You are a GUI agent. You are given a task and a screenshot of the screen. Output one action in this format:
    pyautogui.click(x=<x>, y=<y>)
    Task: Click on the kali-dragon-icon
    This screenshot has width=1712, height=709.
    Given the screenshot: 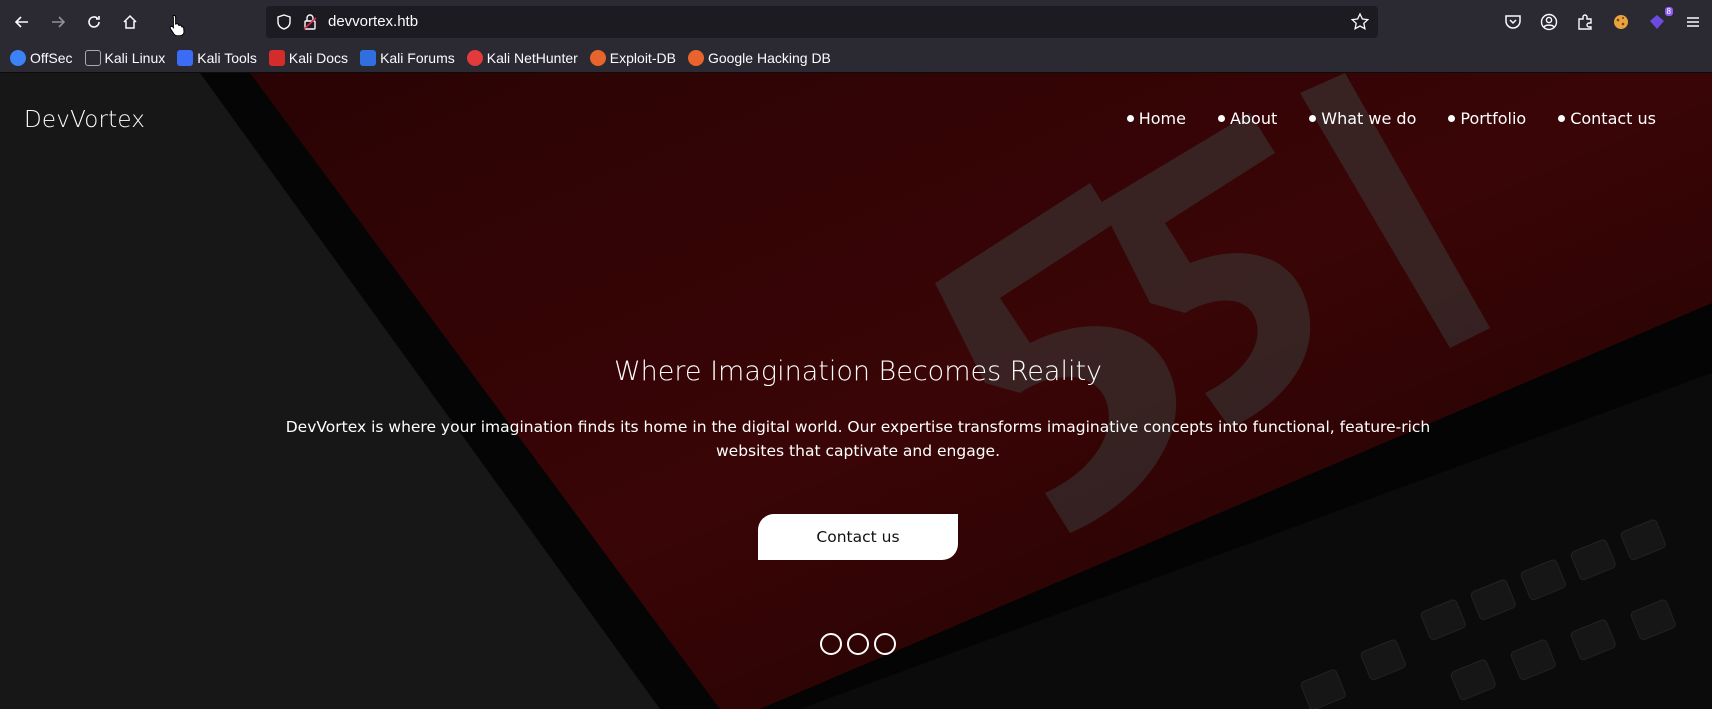 What is the action you would take?
    pyautogui.click(x=92, y=58)
    